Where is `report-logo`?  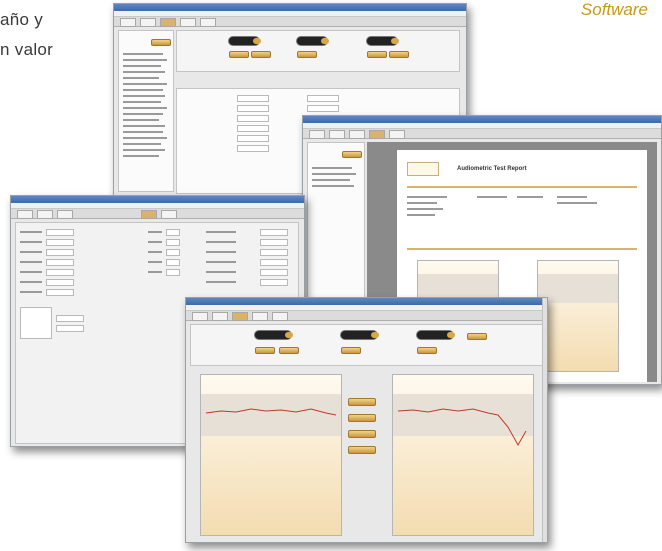
report-logo is located at coordinates (423, 169).